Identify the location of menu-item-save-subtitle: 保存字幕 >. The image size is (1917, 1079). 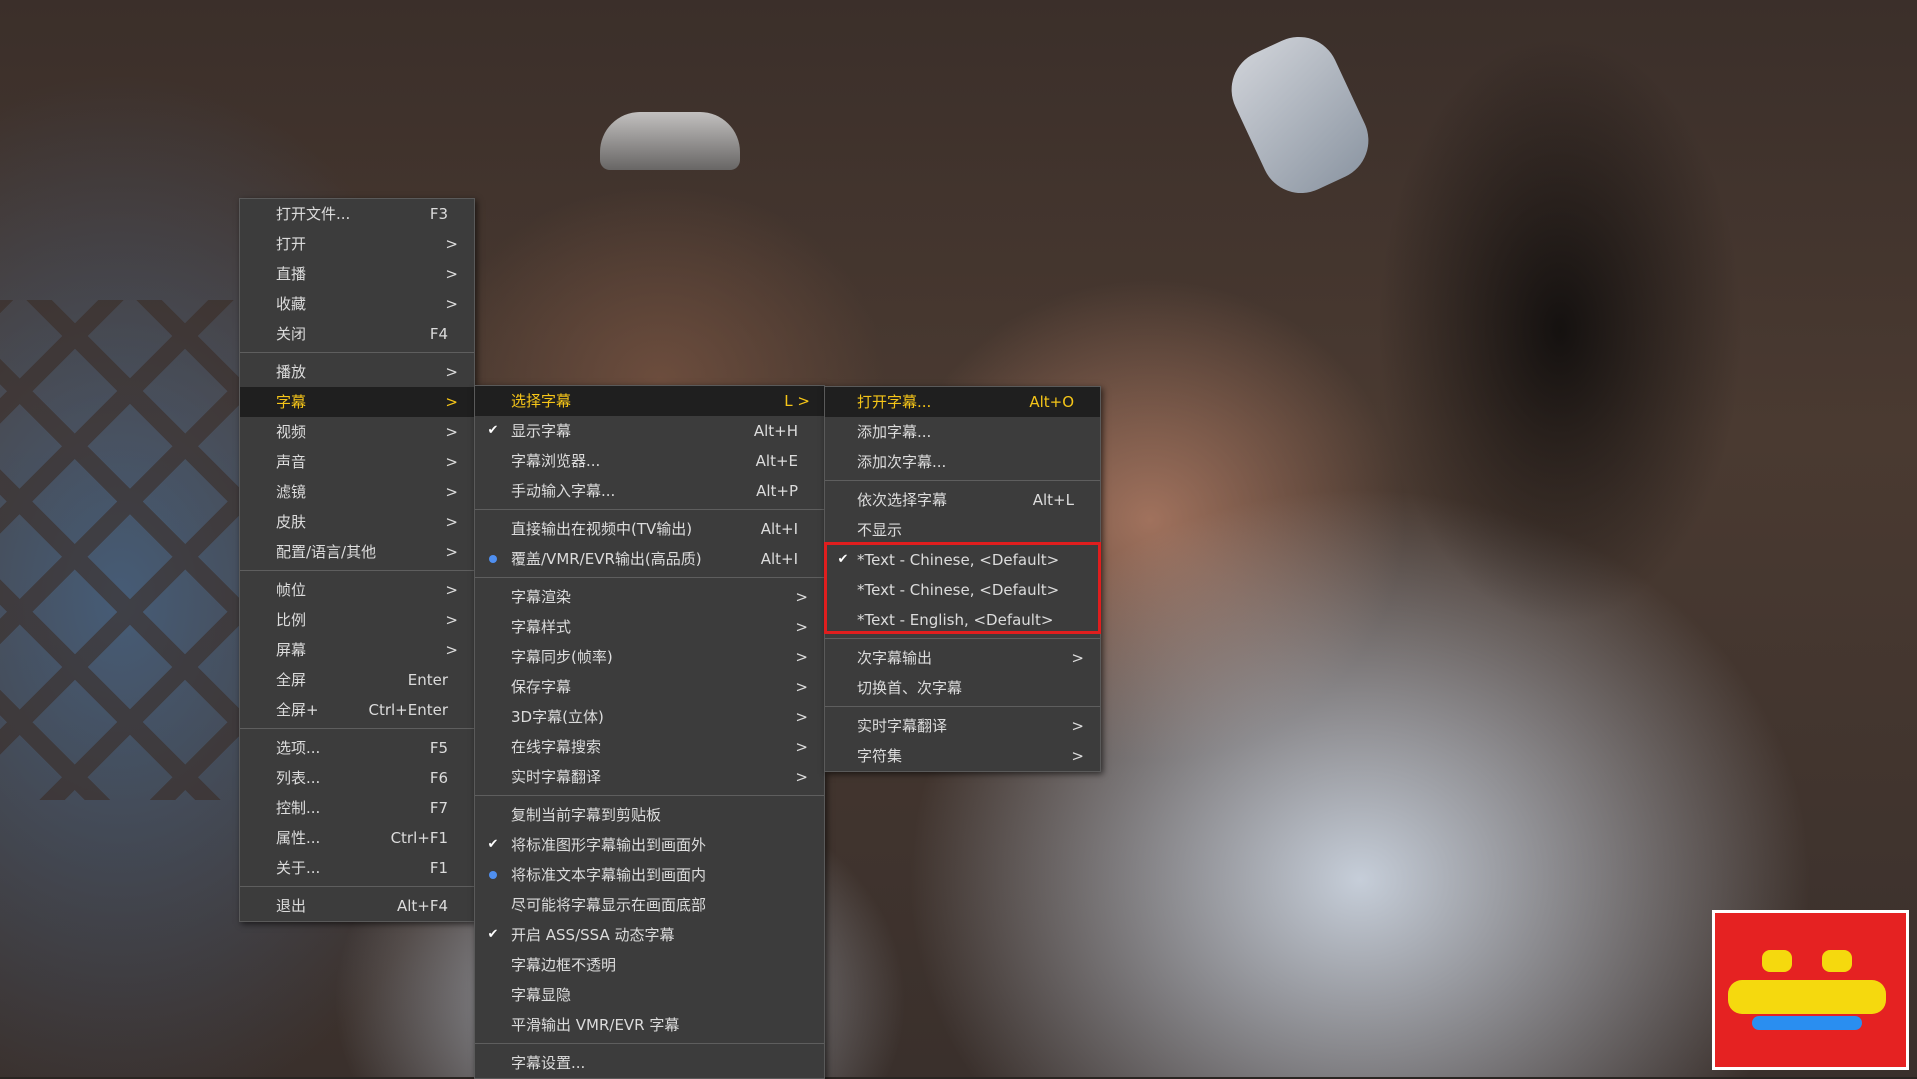
(649, 687).